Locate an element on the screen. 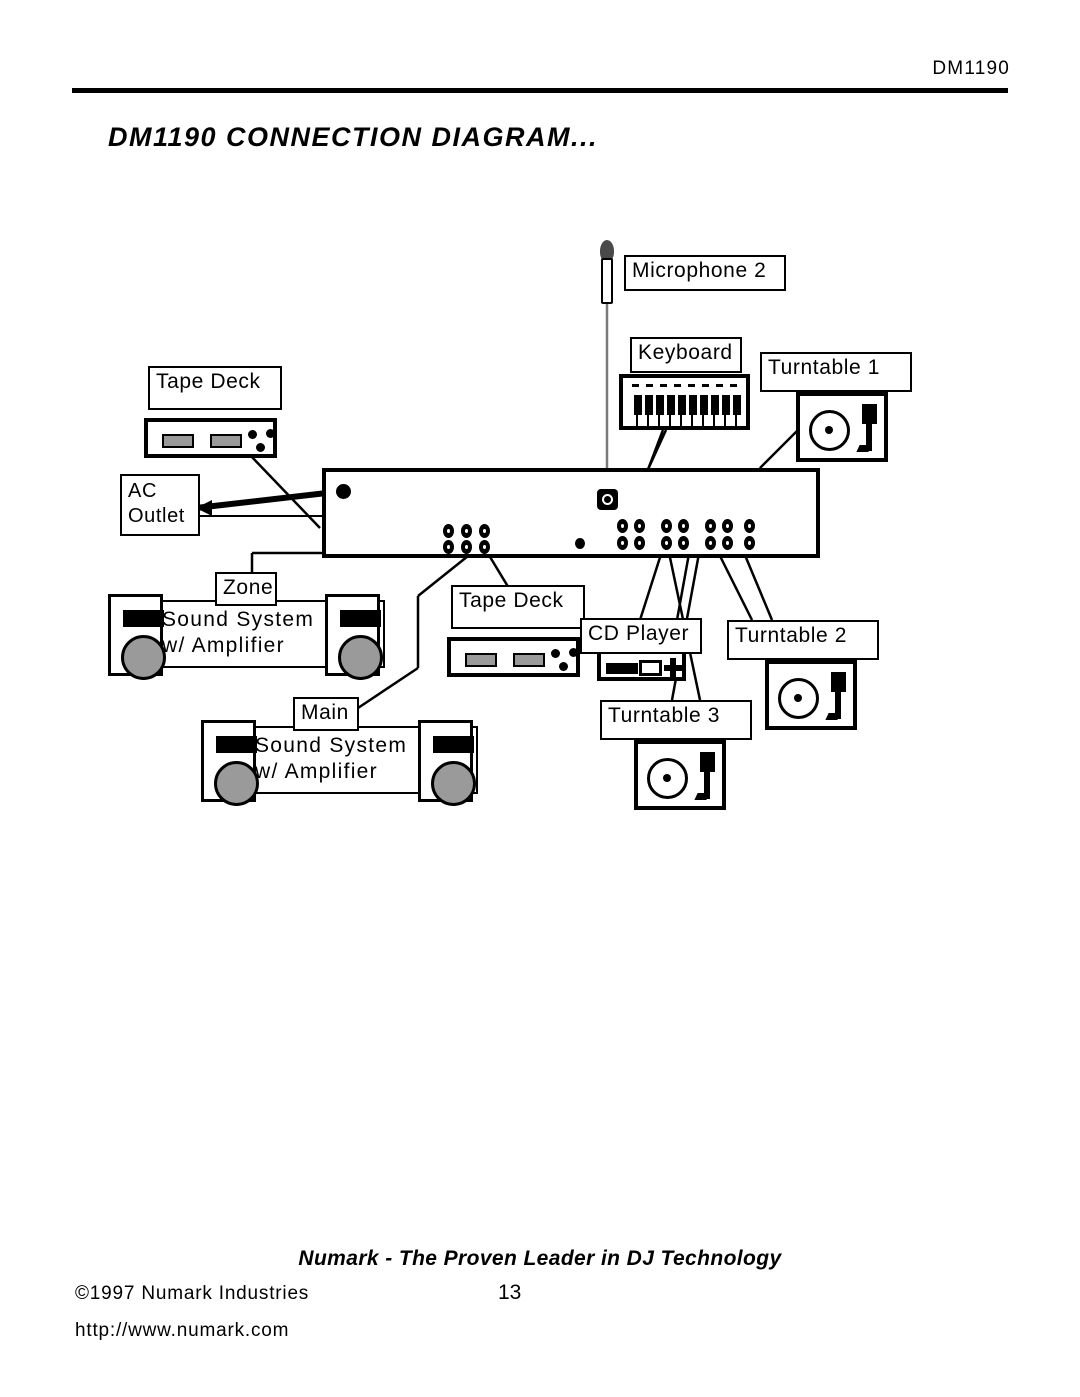  keyboard-device-icon is located at coordinates (684, 402).